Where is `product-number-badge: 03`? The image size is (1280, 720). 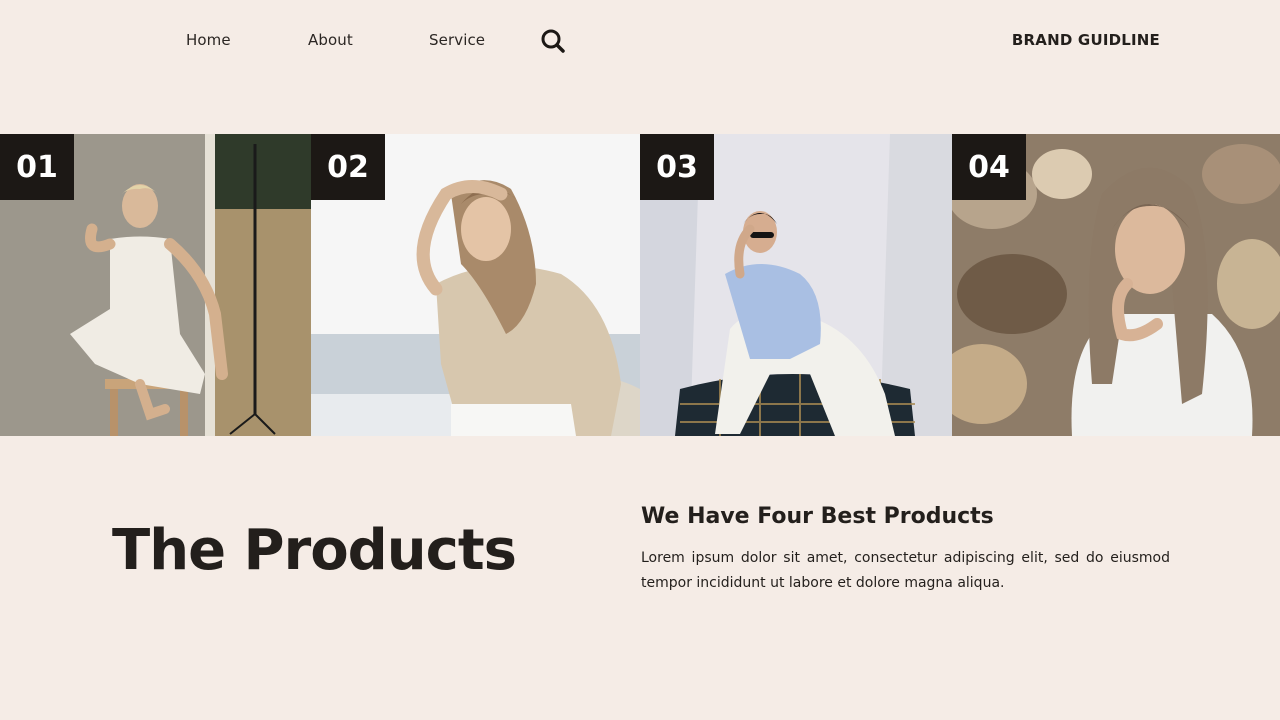 product-number-badge: 03 is located at coordinates (677, 167).